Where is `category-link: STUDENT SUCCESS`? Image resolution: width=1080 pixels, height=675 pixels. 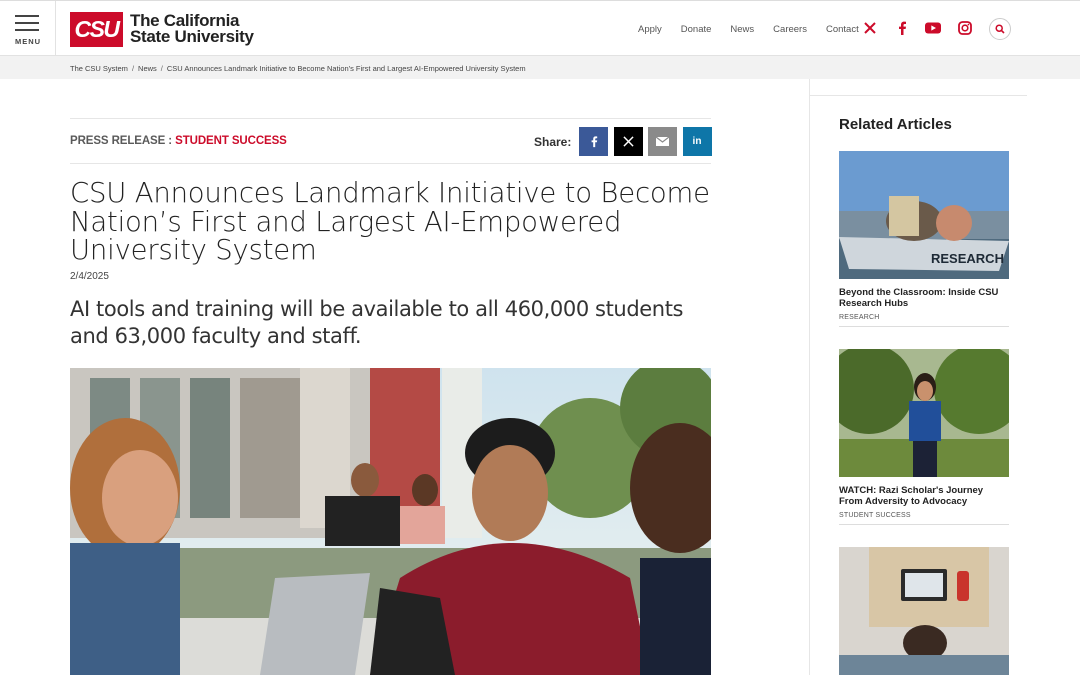
category-link: STUDENT SUCCESS is located at coordinates (231, 141).